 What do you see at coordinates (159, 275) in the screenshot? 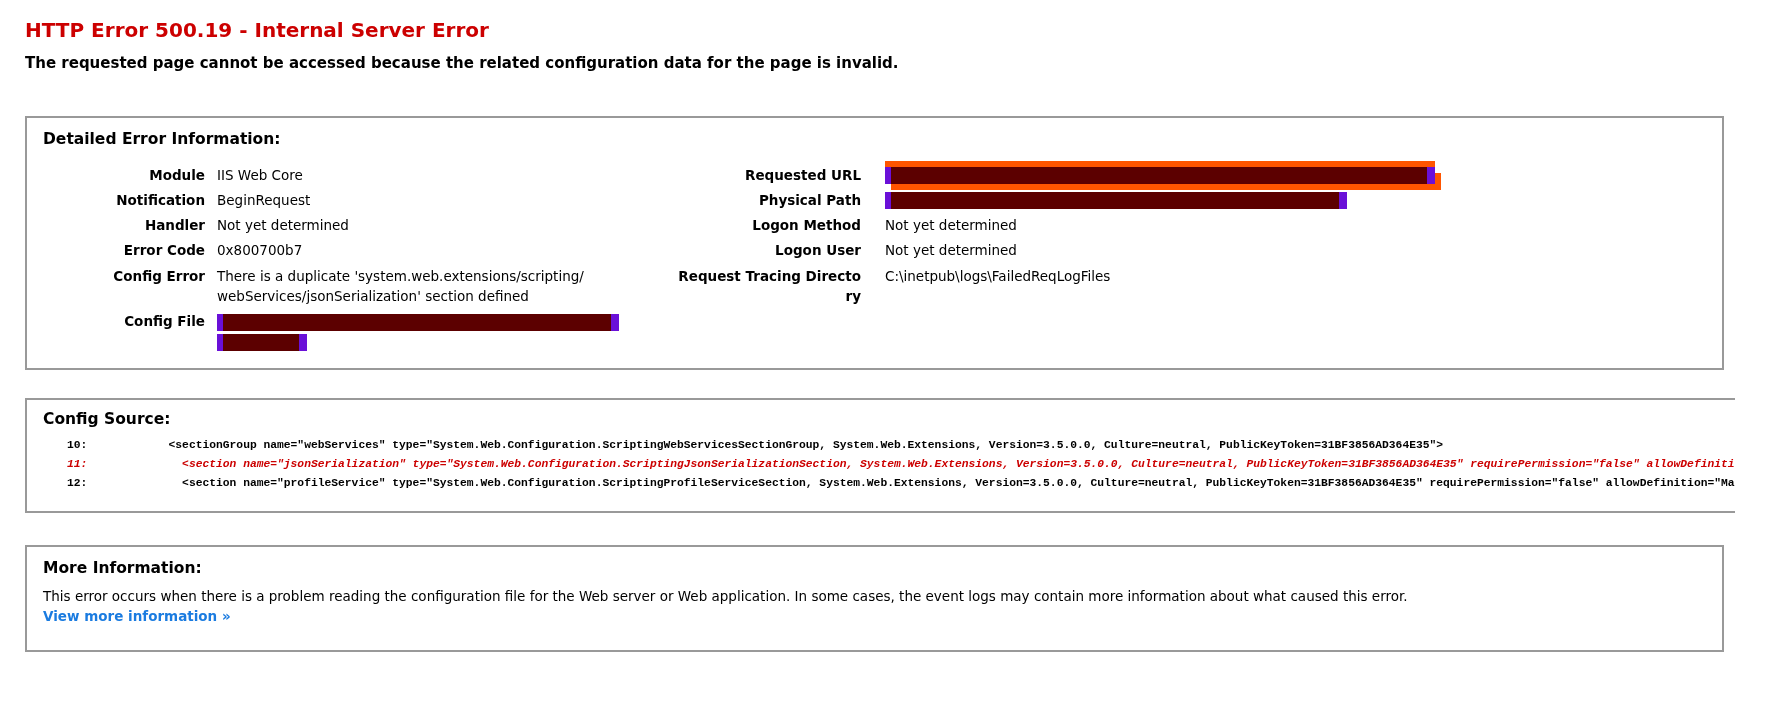
I see `field-label: Config Error` at bounding box center [159, 275].